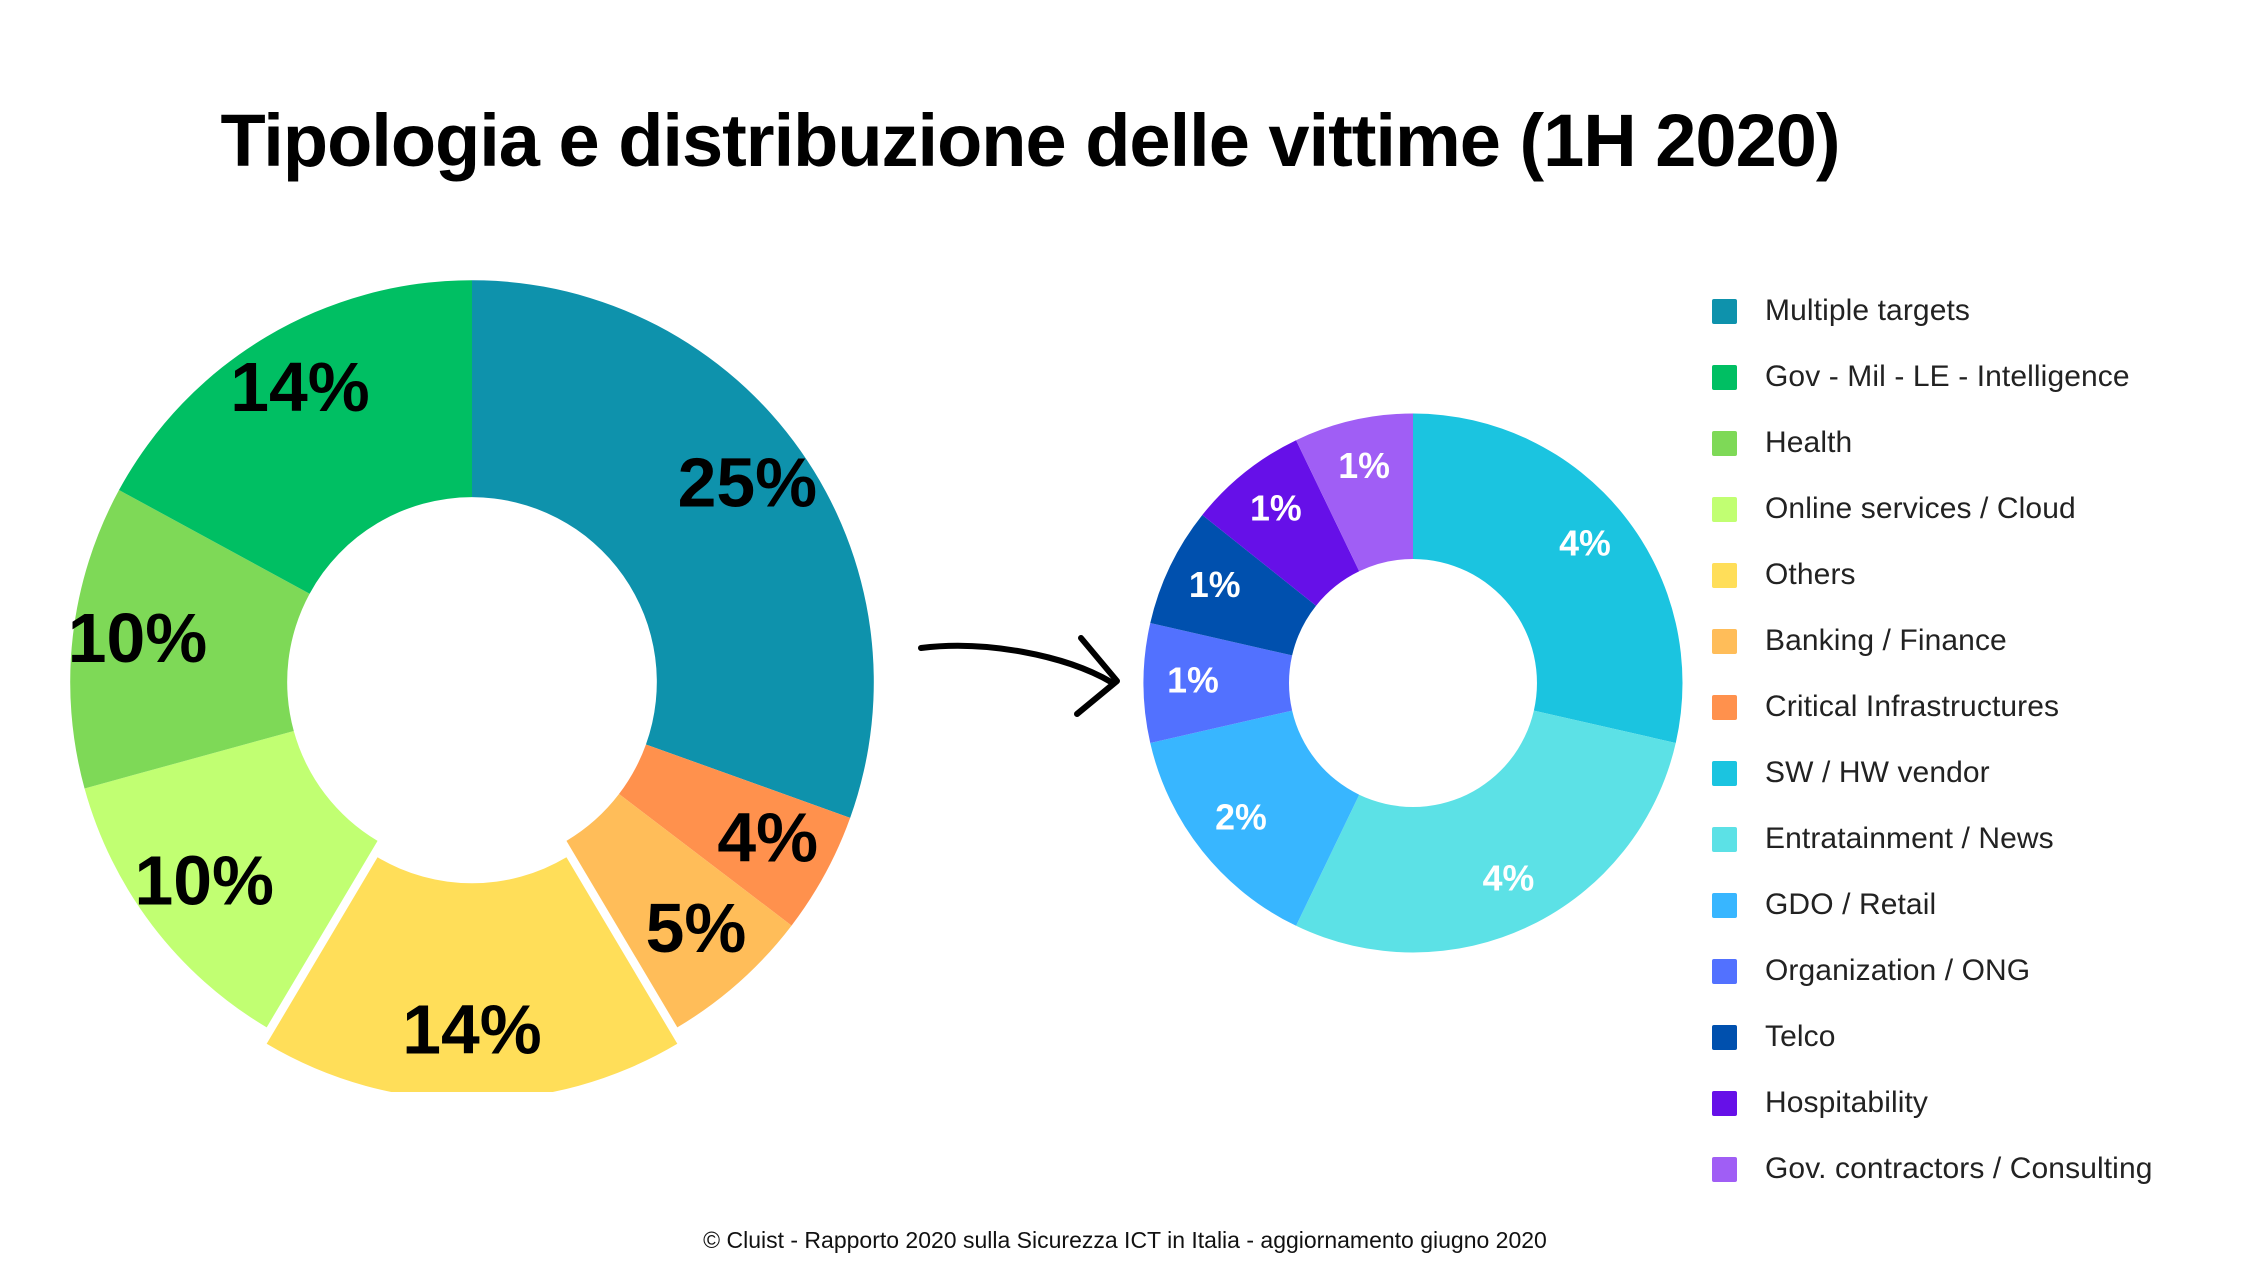 This screenshot has height=1280, width=2250. I want to click on pie-slice-label: 25%, so click(747, 483).